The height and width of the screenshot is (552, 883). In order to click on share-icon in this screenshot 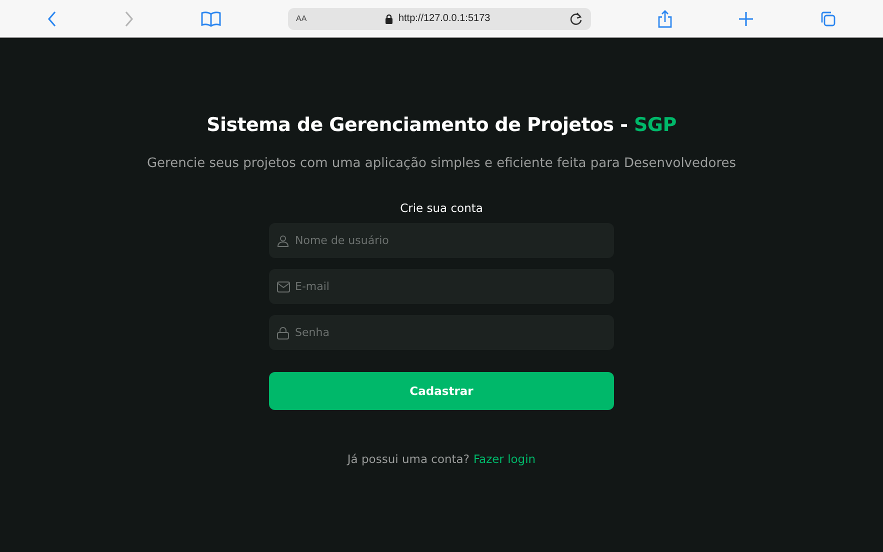, I will do `click(665, 19)`.